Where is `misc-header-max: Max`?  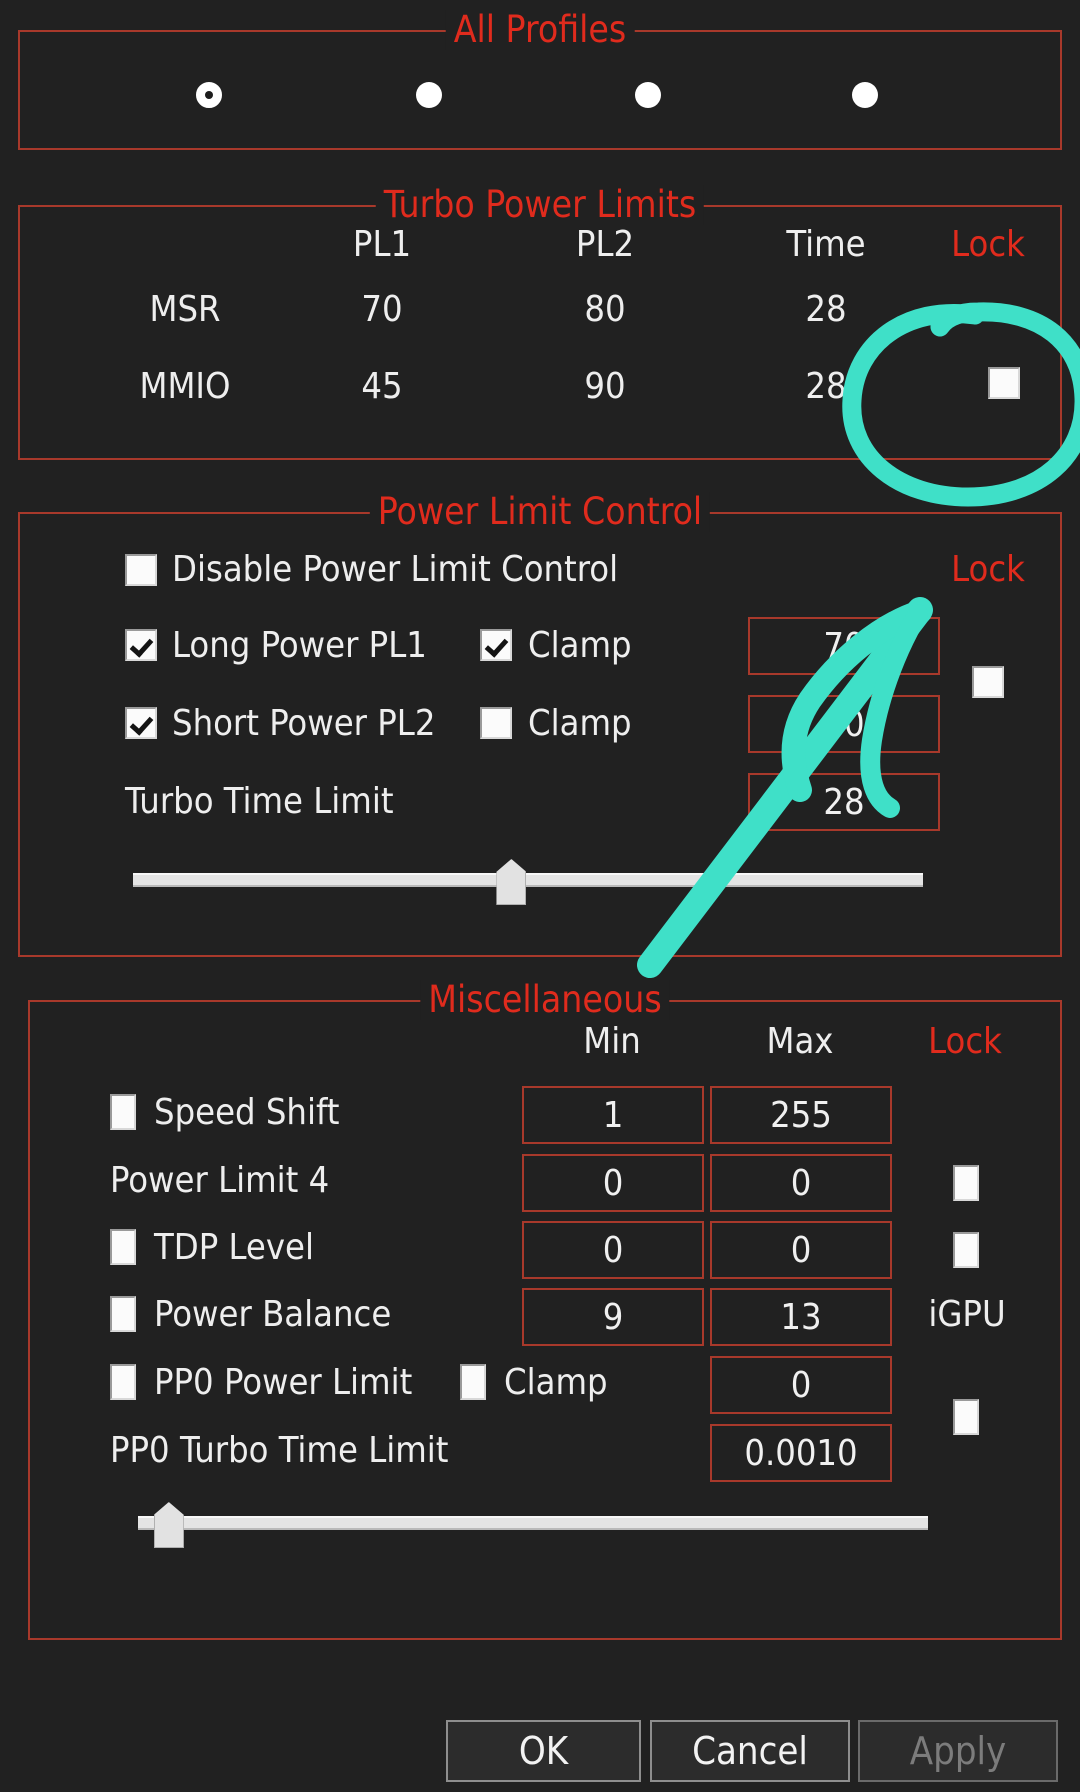
misc-header-max: Max is located at coordinates (800, 1041).